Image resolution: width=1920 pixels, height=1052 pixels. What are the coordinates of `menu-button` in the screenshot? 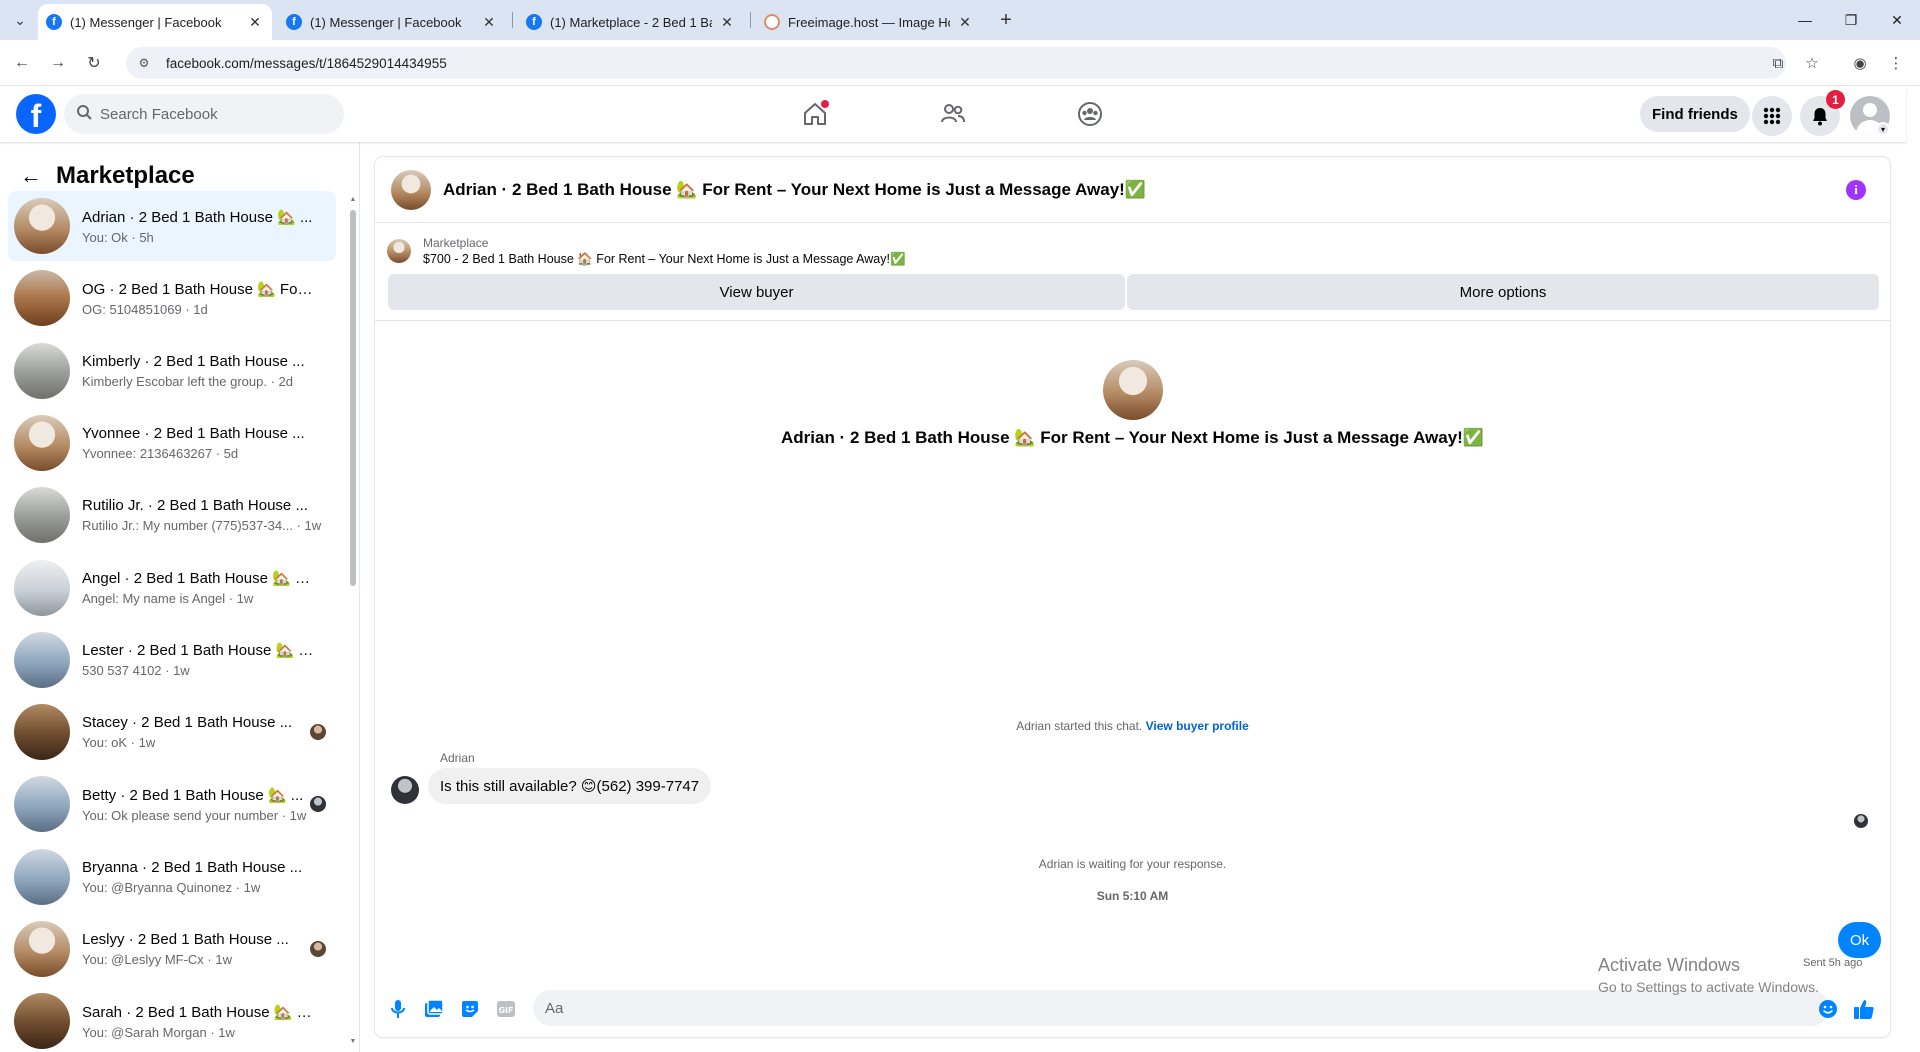 It's located at (1772, 116).